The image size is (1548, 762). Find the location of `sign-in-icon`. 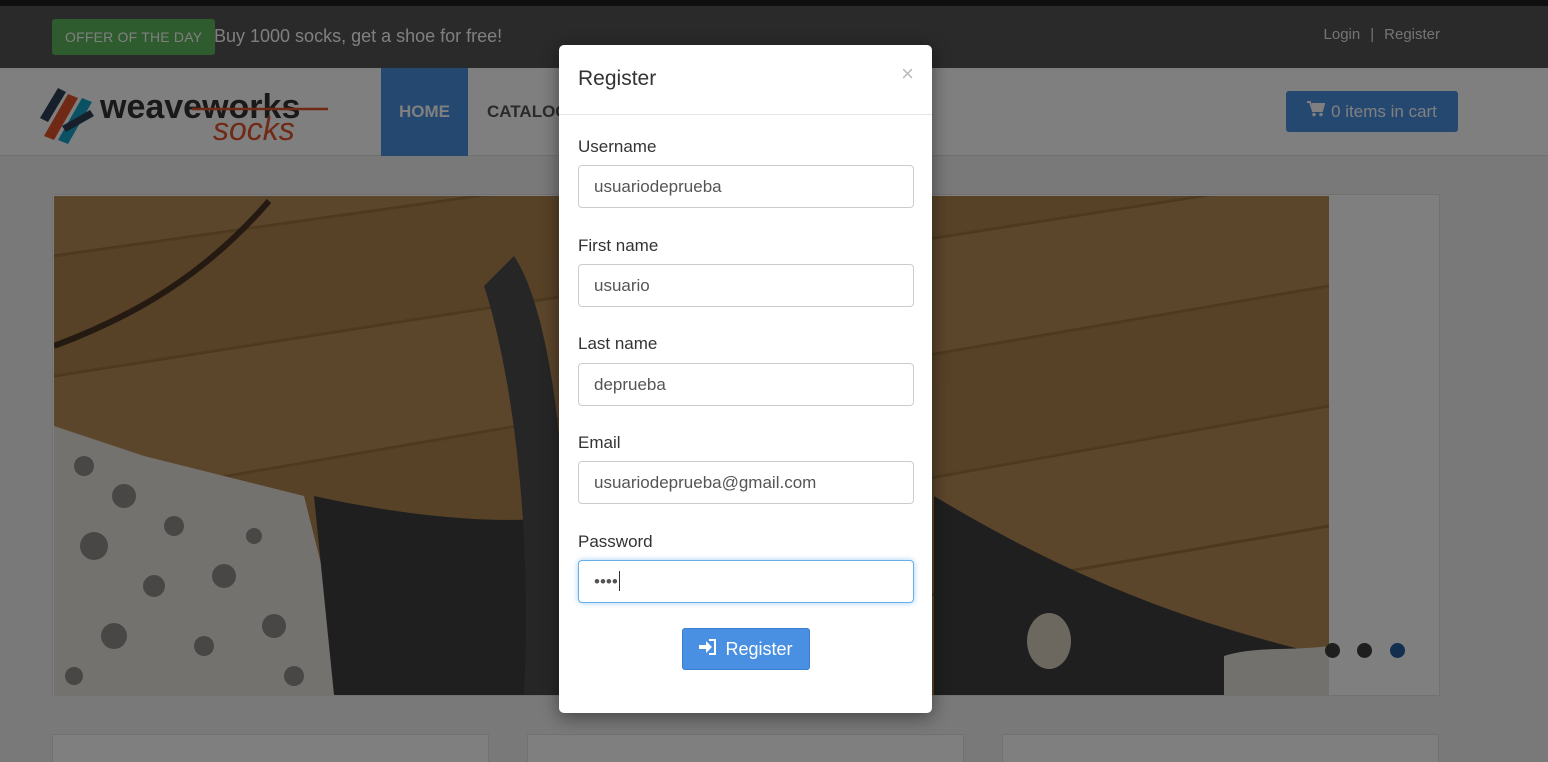

sign-in-icon is located at coordinates (708, 649).